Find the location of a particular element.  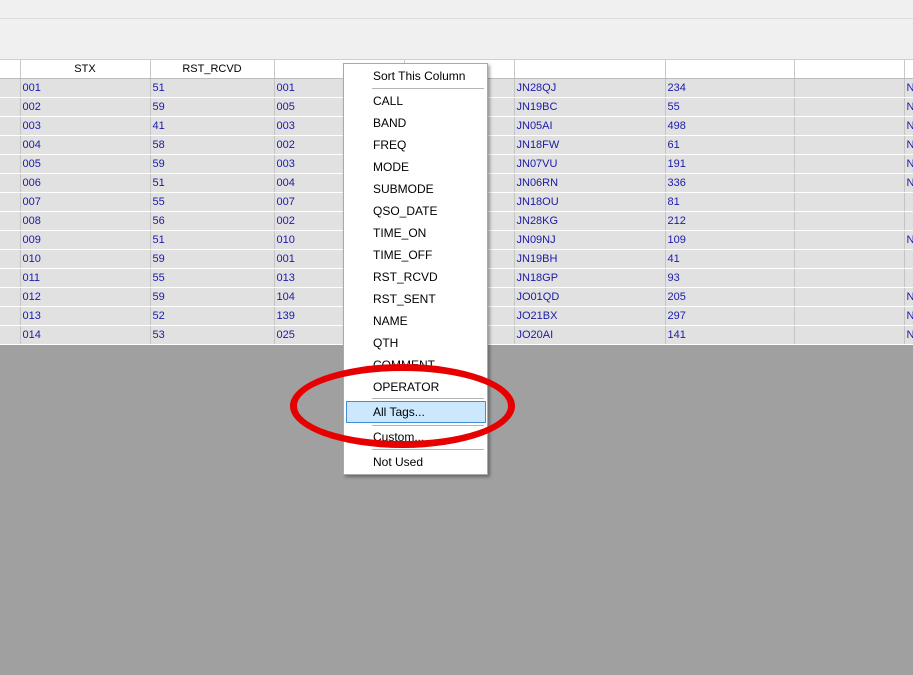

table-cell: 336 is located at coordinates (730, 183).